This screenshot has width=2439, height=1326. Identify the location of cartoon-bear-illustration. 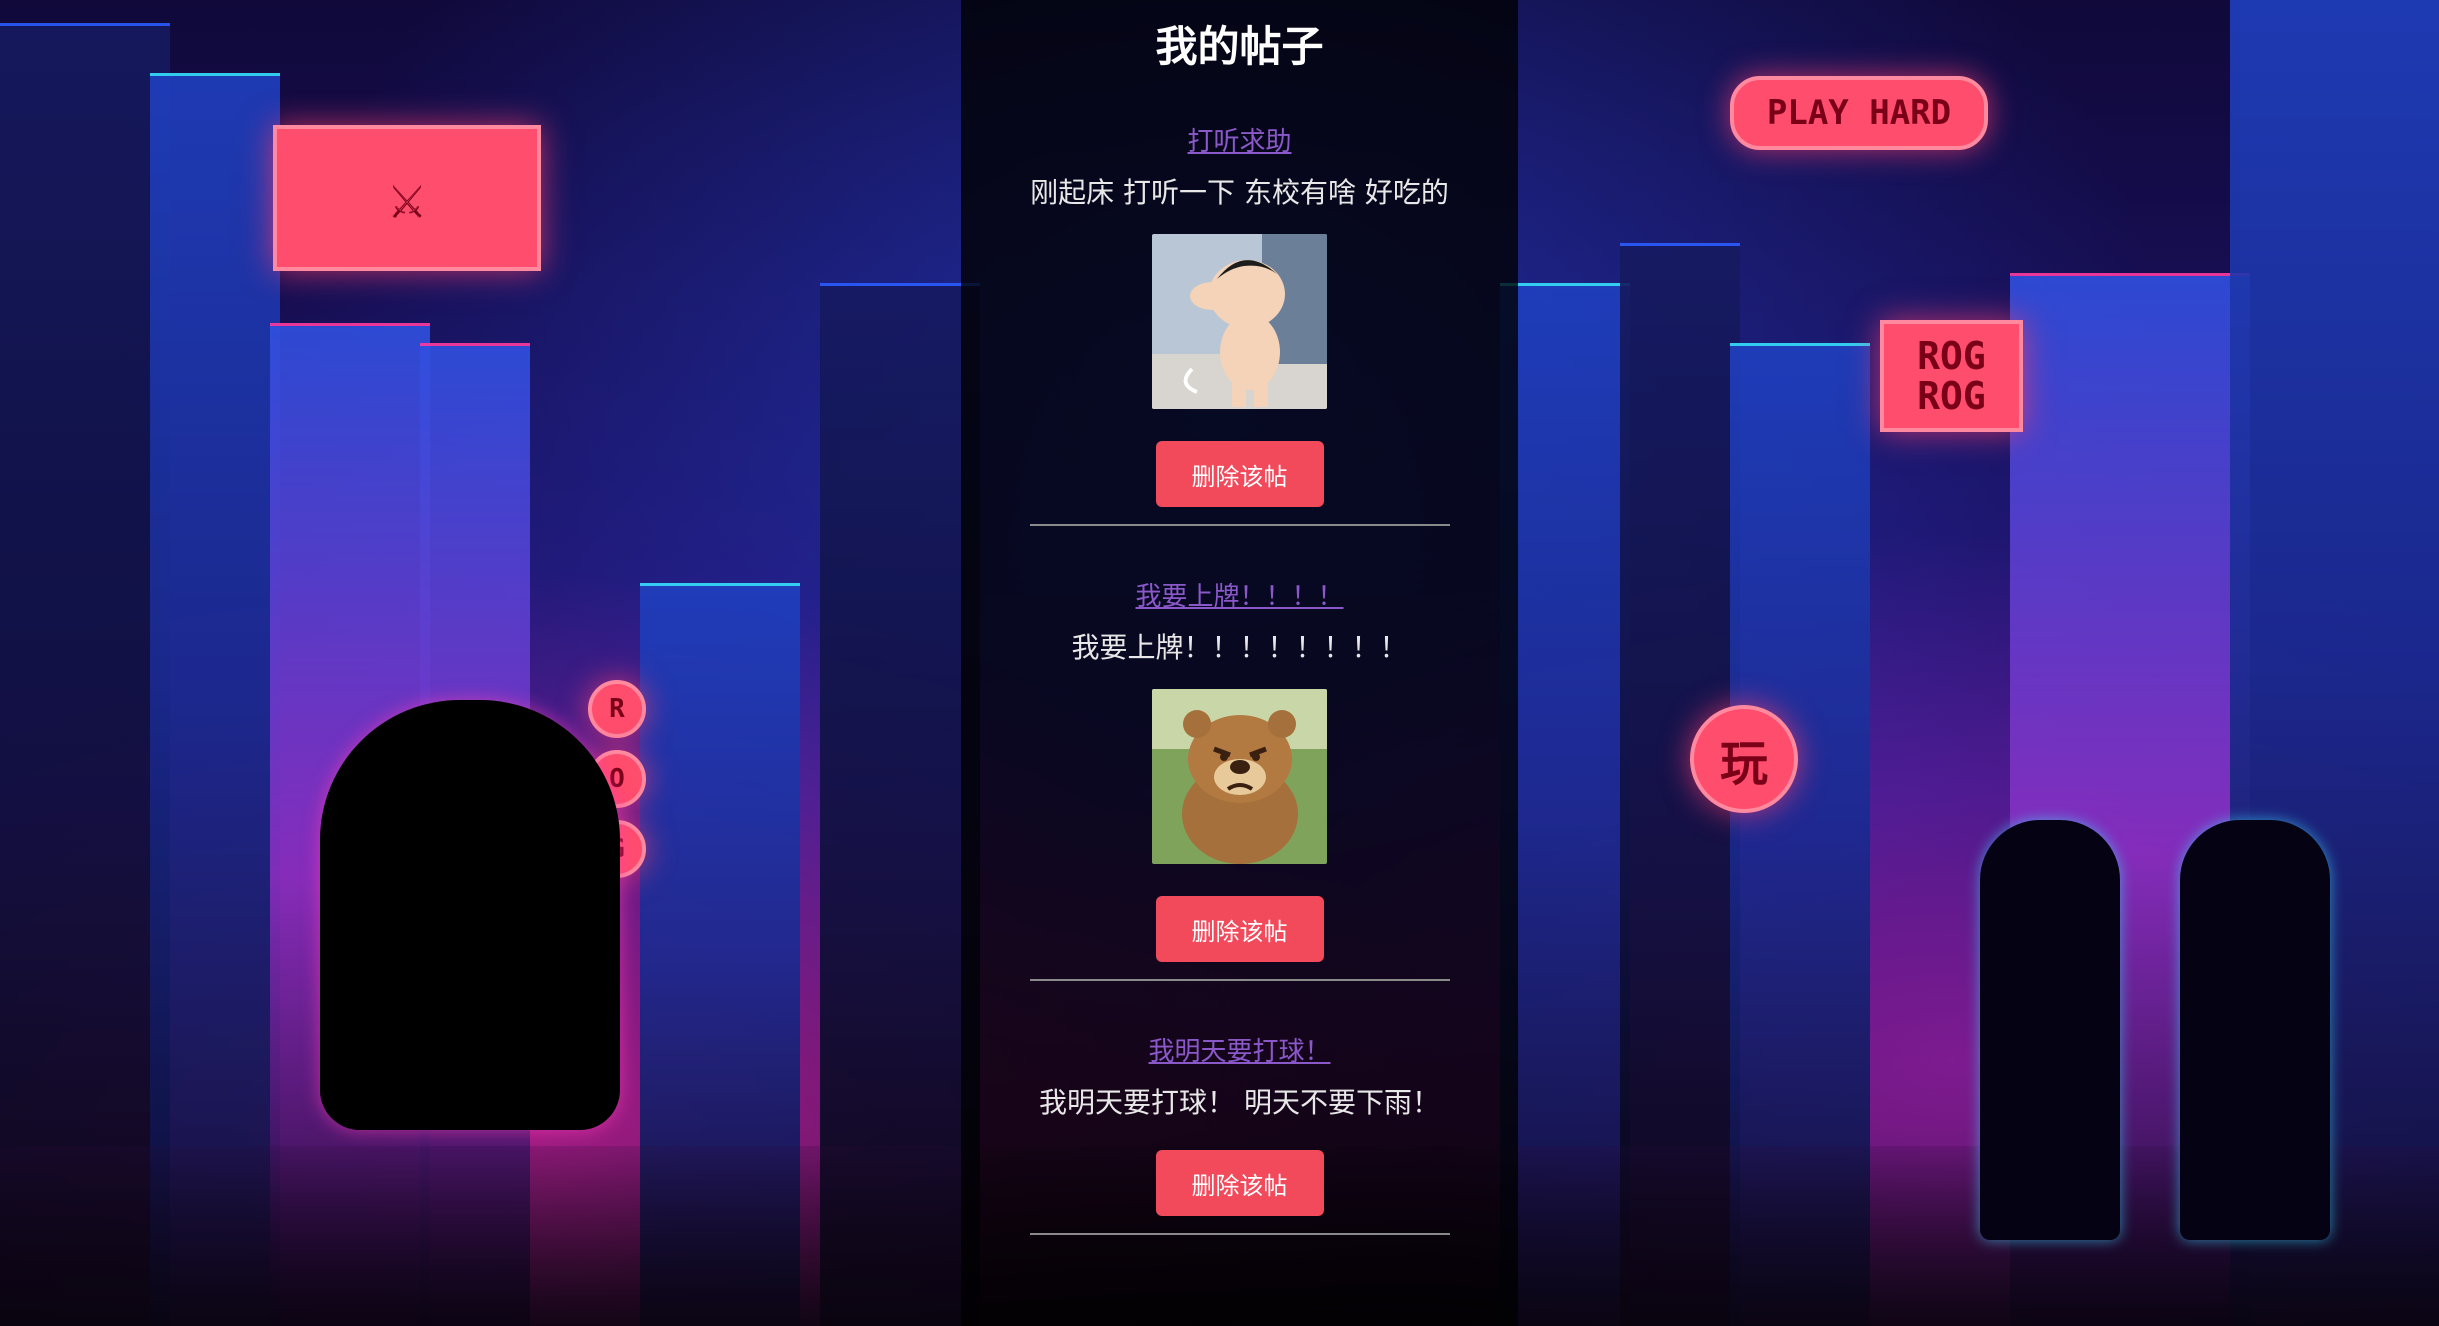
(1239, 776).